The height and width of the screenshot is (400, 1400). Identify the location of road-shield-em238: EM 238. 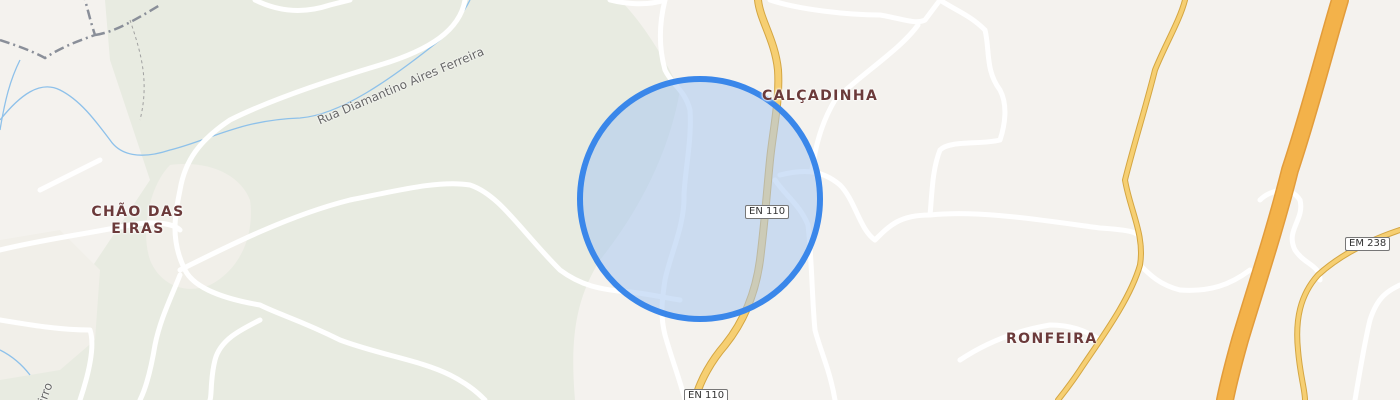
(1368, 244).